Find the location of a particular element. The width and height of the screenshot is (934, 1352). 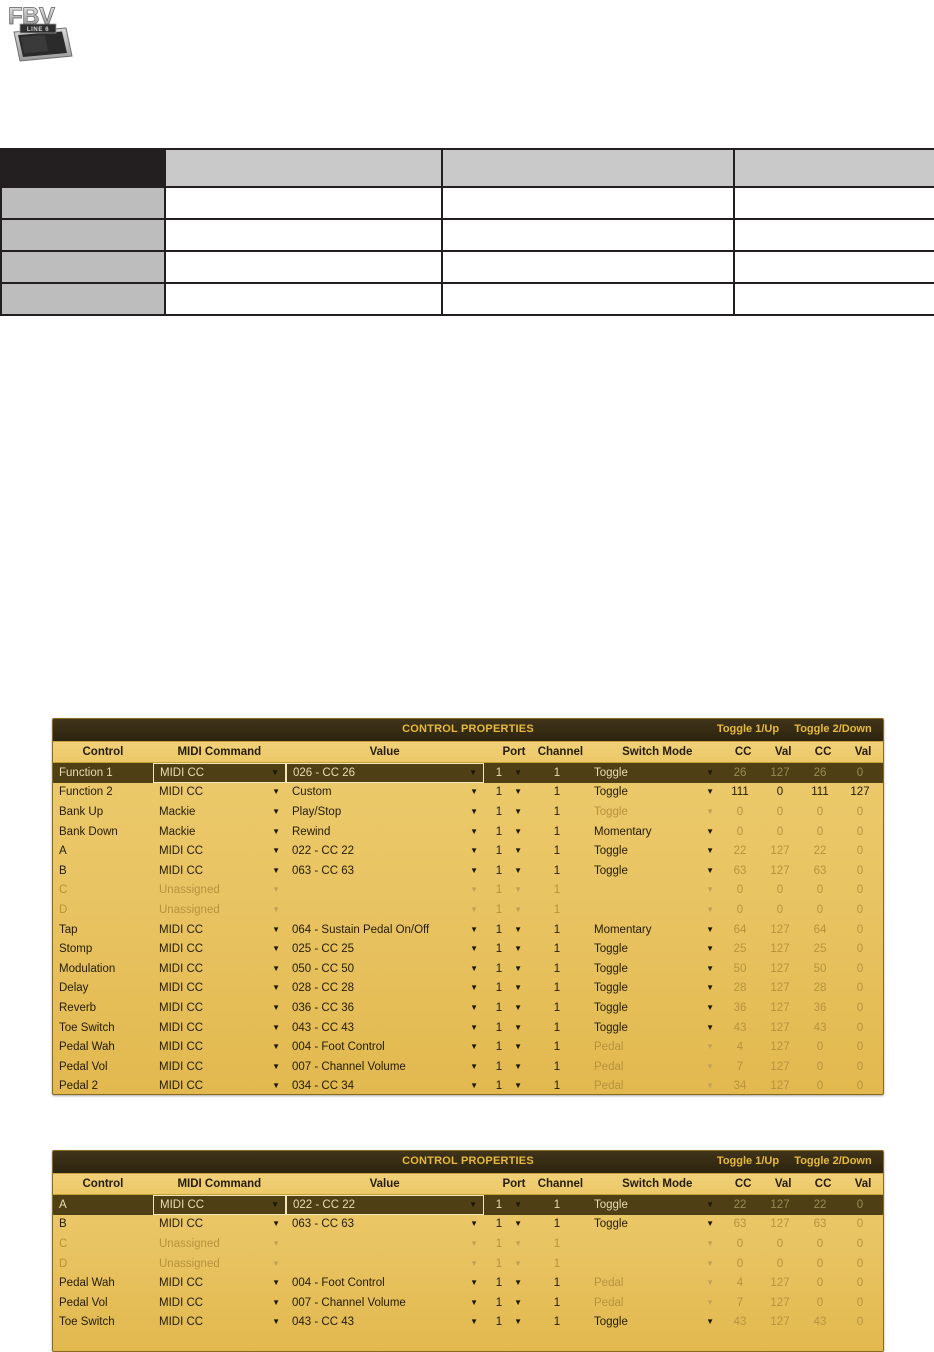

value-dropdown: 036 - CC 36 ▼ is located at coordinates (385, 1008).